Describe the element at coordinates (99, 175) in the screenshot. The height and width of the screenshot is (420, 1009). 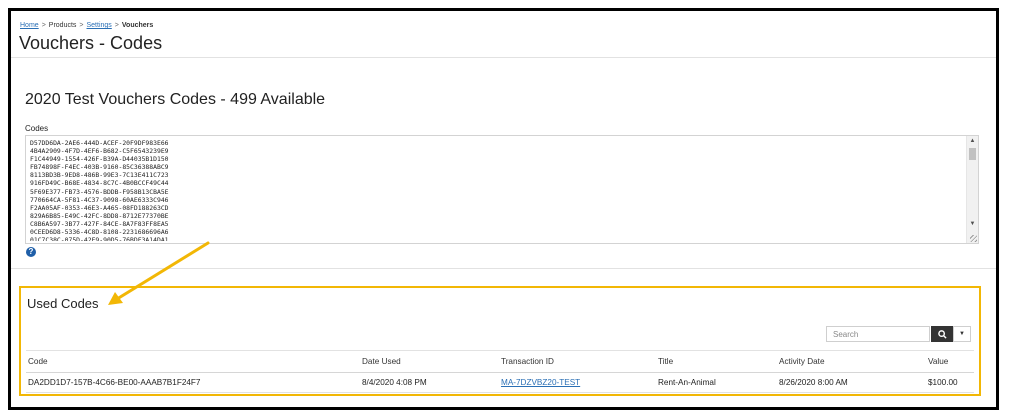
I see `voucher-code-line: 8113BD3B-9ED8-486B-99E3-7C13E411C723` at that location.